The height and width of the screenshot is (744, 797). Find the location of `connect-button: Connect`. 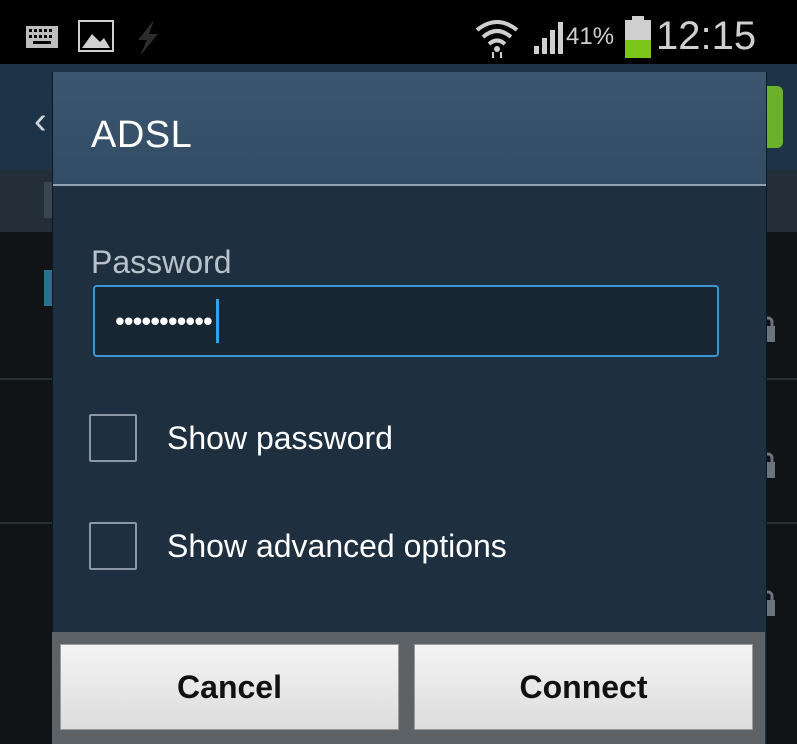

connect-button: Connect is located at coordinates (583, 687).